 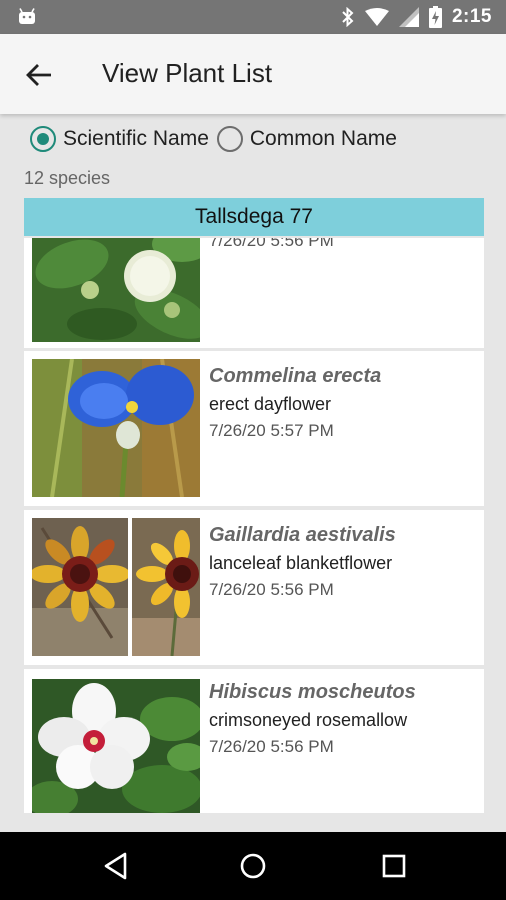 What do you see at coordinates (348, 17) in the screenshot?
I see `bluetooth-icon` at bounding box center [348, 17].